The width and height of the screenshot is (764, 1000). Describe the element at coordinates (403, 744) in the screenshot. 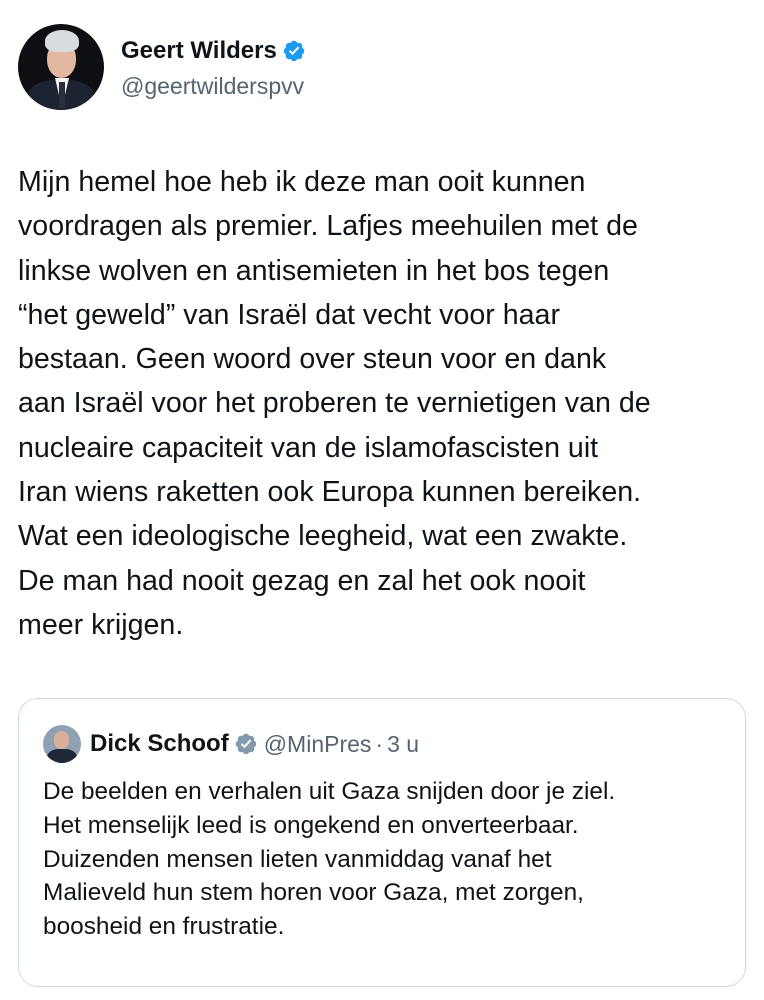

I see `quoted-tweet-timestamp: 3 u` at that location.